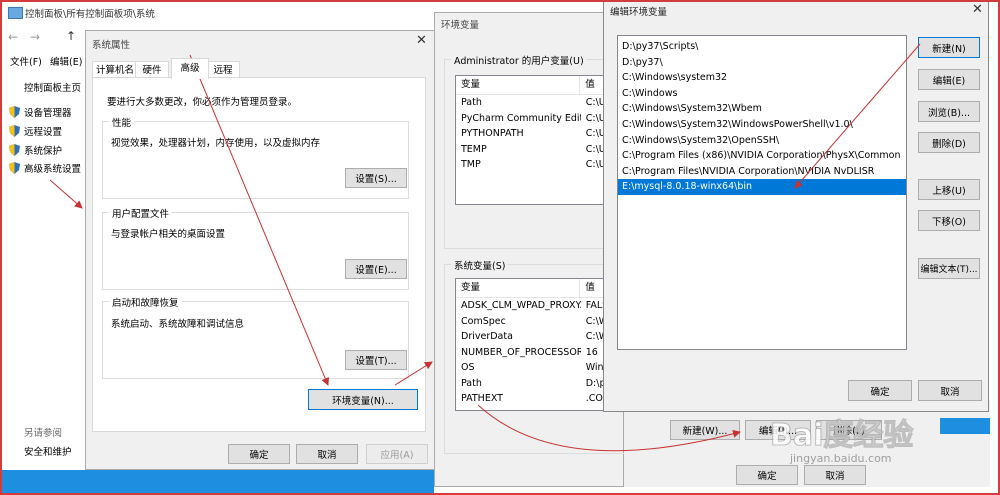  What do you see at coordinates (841, 458) in the screenshot?
I see `watermark-url: jingyan.baidu.com` at bounding box center [841, 458].